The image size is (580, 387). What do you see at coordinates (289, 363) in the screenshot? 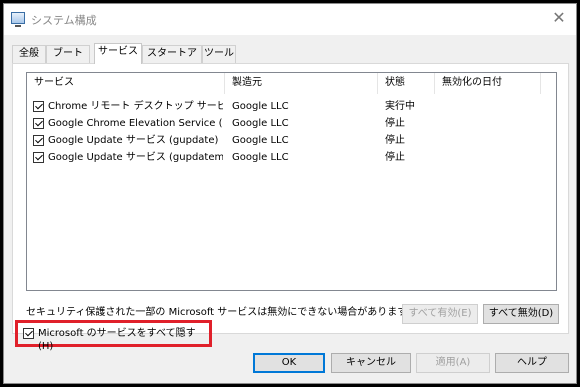
I see `ok-button: OK` at bounding box center [289, 363].